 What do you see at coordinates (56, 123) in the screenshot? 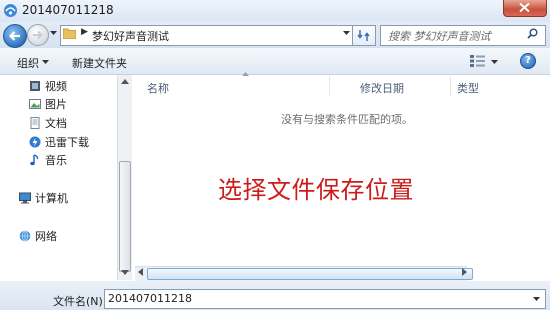
I see `nav-label: 文档` at bounding box center [56, 123].